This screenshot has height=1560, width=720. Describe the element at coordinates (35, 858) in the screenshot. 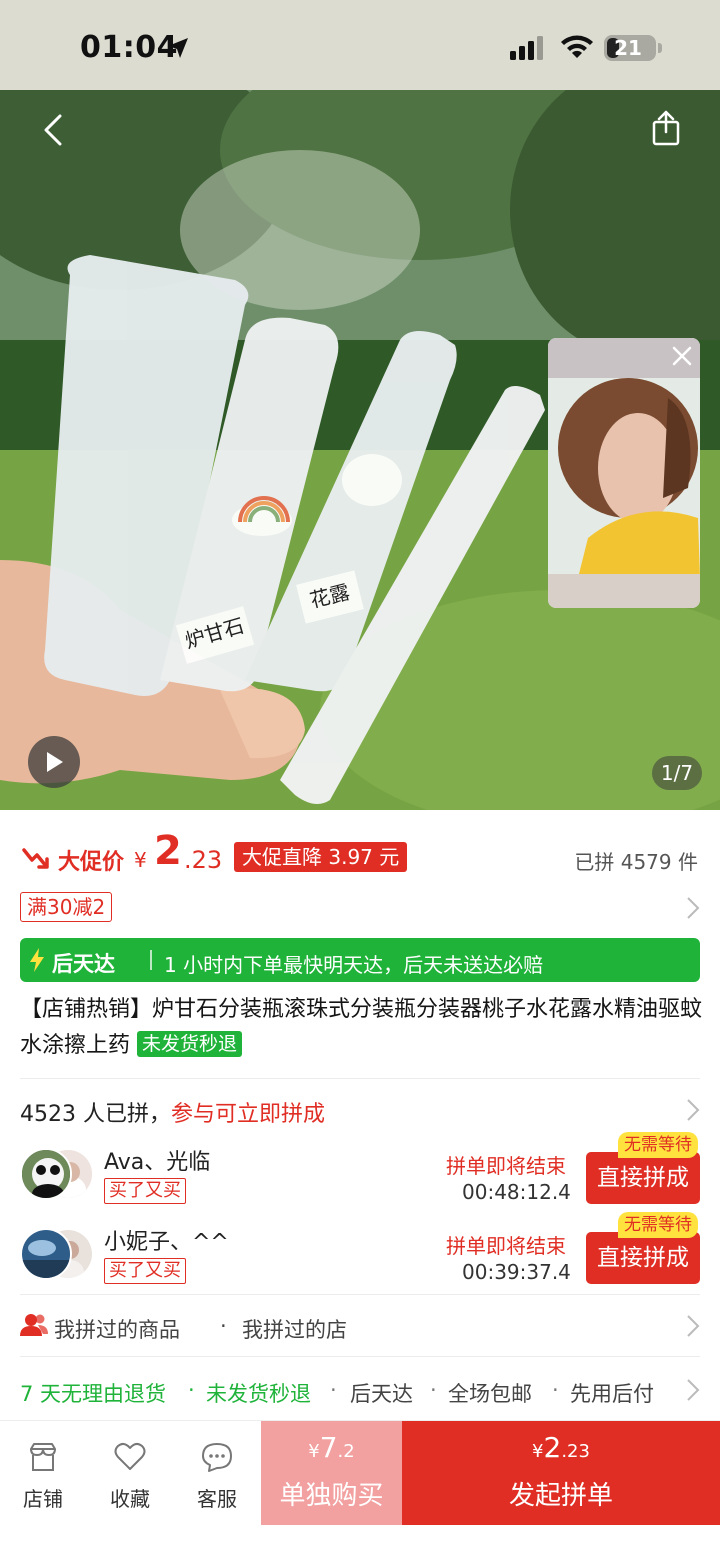

I see `price-down-icon` at that location.